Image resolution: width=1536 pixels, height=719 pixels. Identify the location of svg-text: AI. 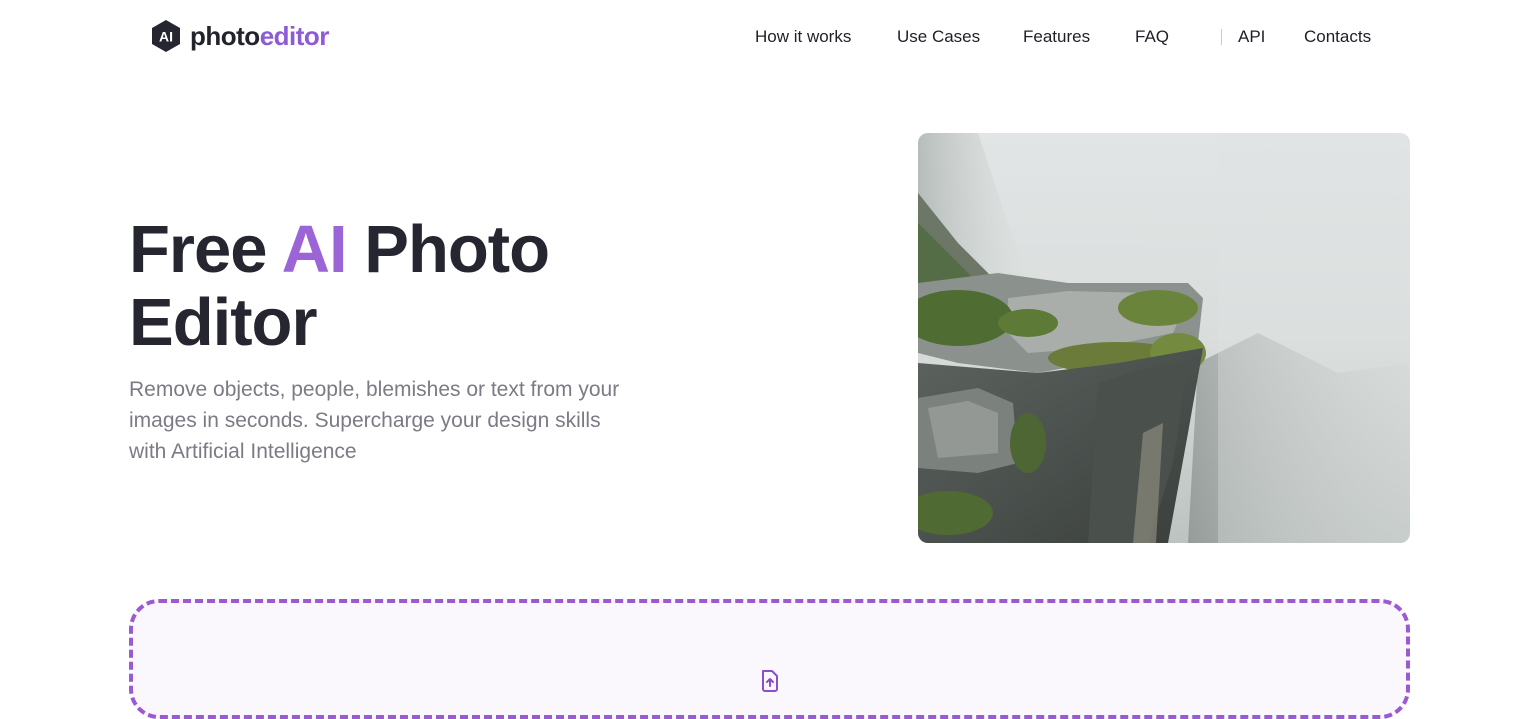
(166, 37).